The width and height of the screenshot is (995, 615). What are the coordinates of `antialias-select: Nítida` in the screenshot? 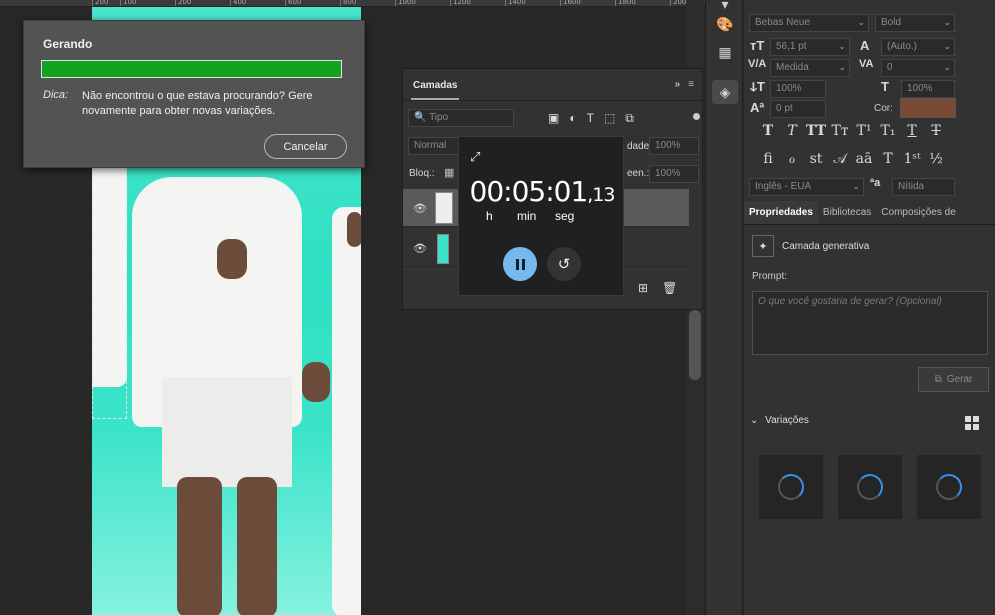 It's located at (923, 187).